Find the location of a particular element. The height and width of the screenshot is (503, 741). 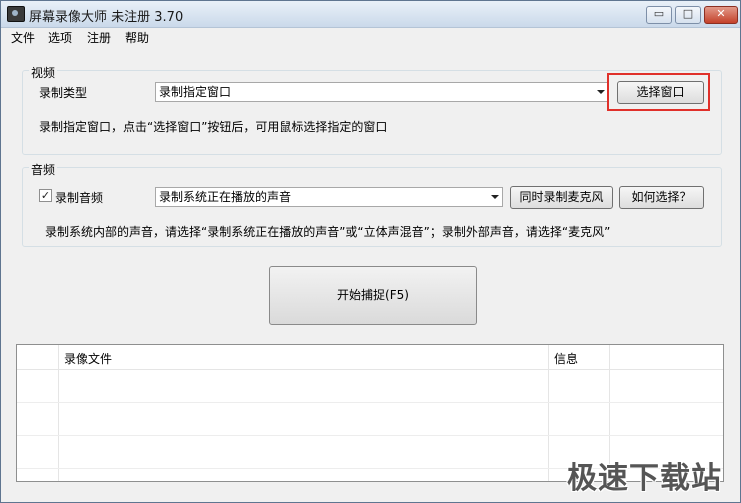

menu-options: 选项 is located at coordinates (60, 37).